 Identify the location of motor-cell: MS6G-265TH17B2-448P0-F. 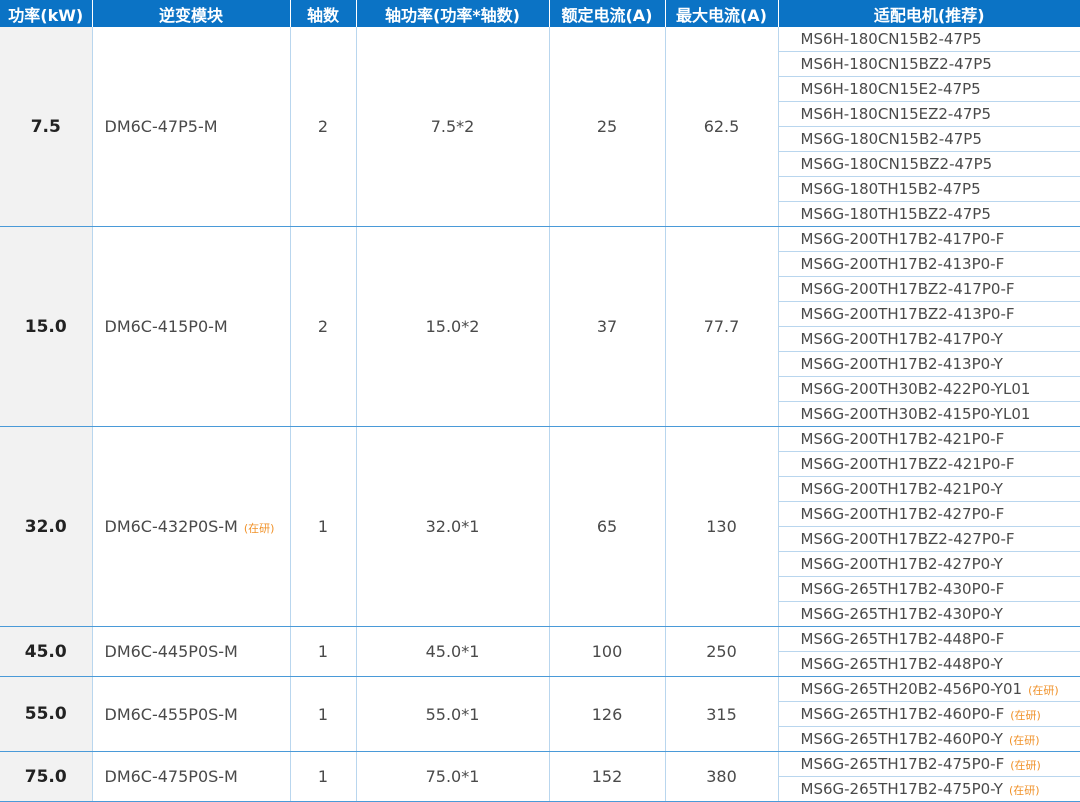
(929, 639).